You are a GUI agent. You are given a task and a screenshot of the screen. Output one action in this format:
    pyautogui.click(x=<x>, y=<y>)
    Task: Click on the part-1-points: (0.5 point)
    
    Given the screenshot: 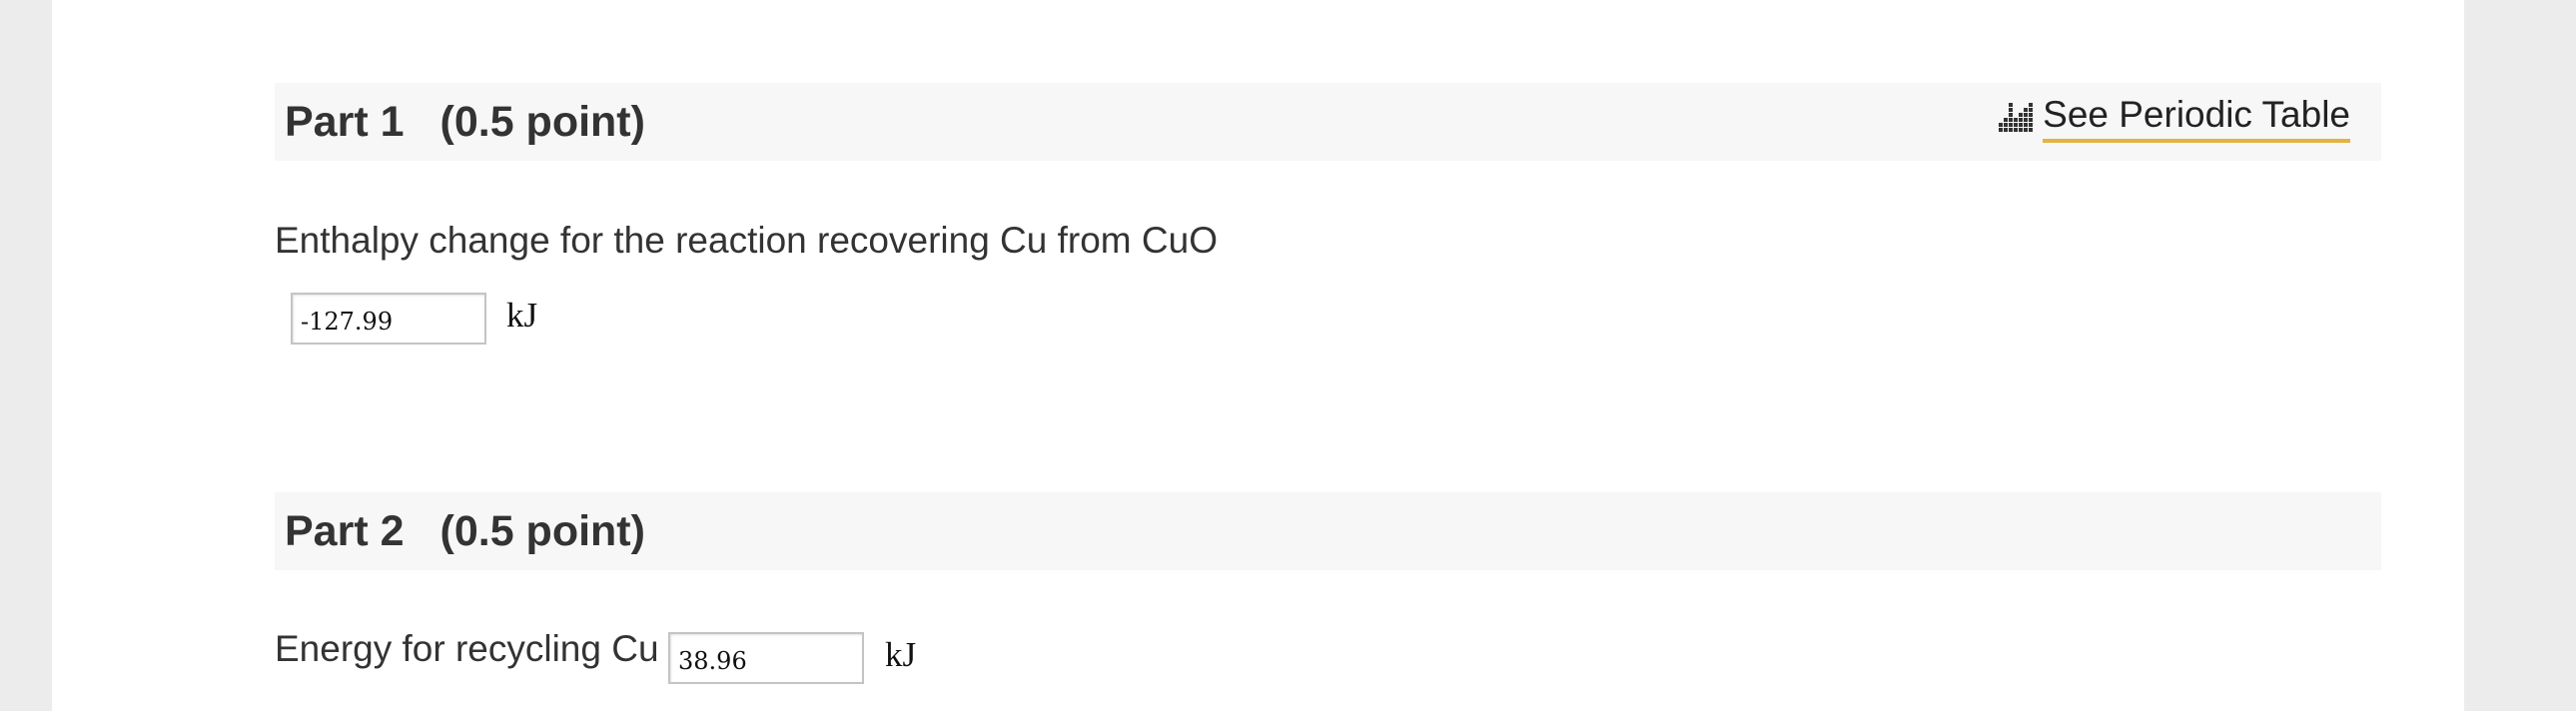 What is the action you would take?
    pyautogui.click(x=542, y=122)
    